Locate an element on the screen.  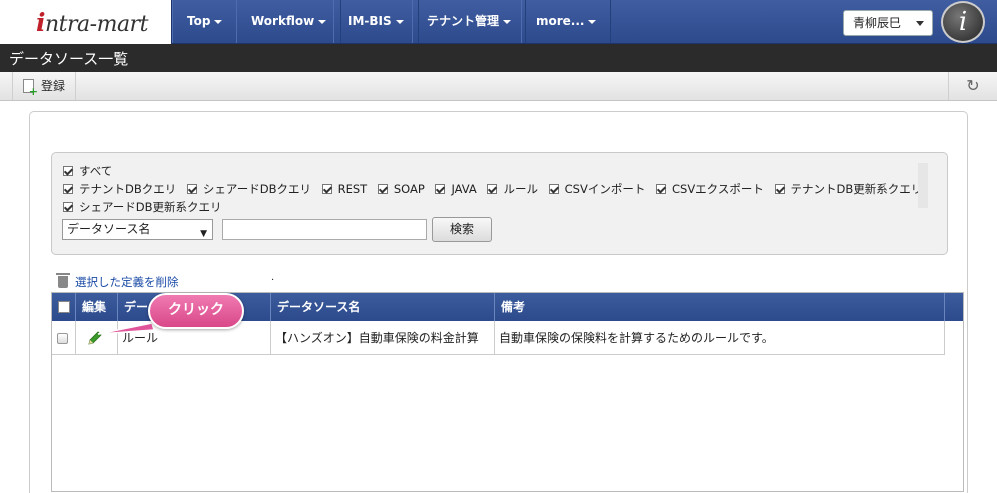
refresh-button: ↻ is located at coordinates (972, 86).